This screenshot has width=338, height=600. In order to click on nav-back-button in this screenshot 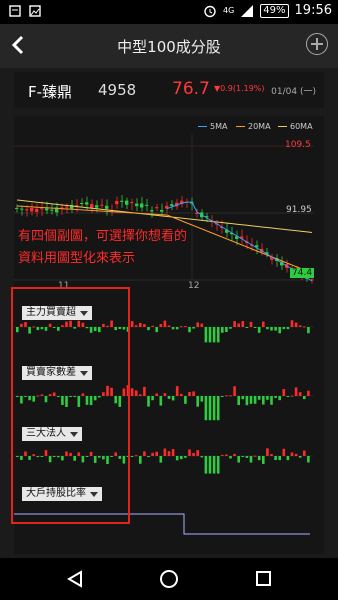, I will do `click(75, 579)`.